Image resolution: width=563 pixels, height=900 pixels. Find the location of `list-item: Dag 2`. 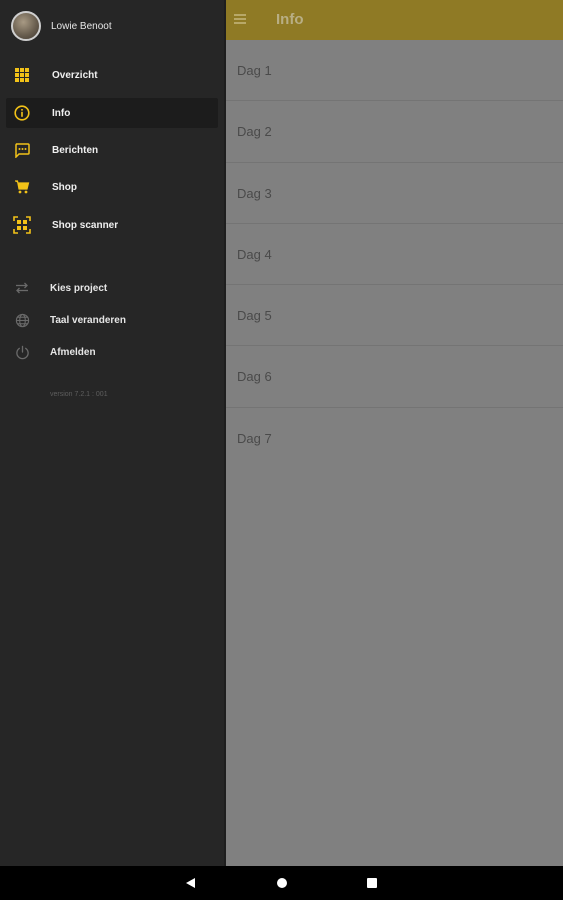

list-item: Dag 2 is located at coordinates (394, 132).